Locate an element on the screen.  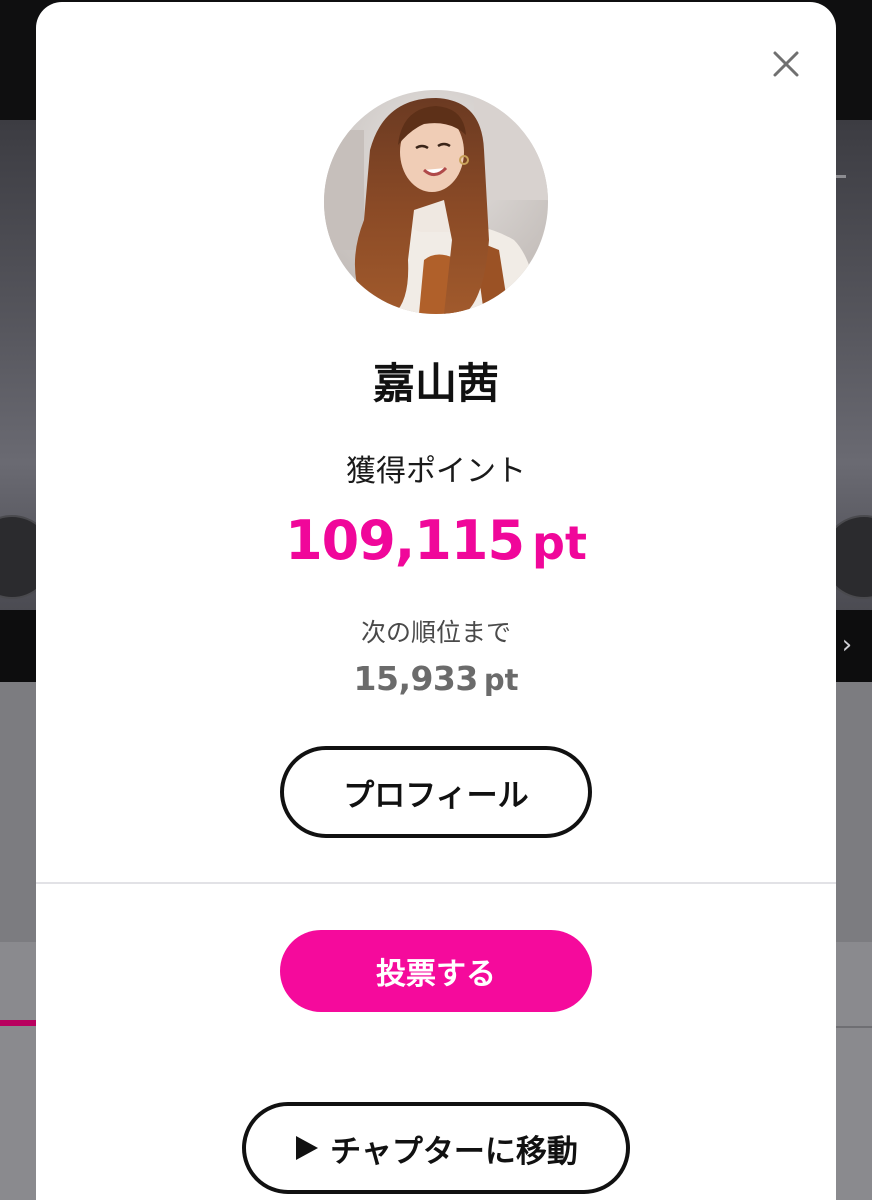
background-divider is located at coordinates (854, 1027).